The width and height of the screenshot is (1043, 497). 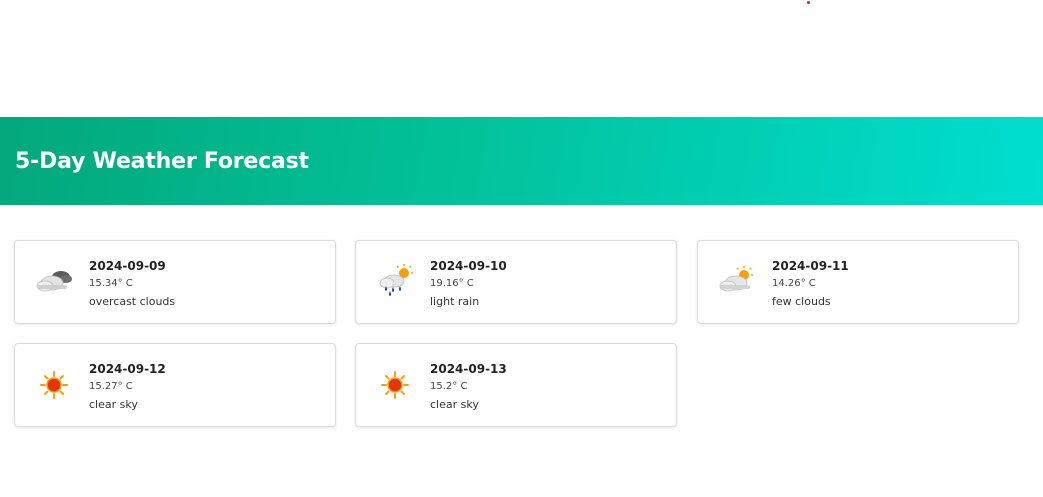 I want to click on forecast-date: 2024-09-12, so click(x=127, y=369).